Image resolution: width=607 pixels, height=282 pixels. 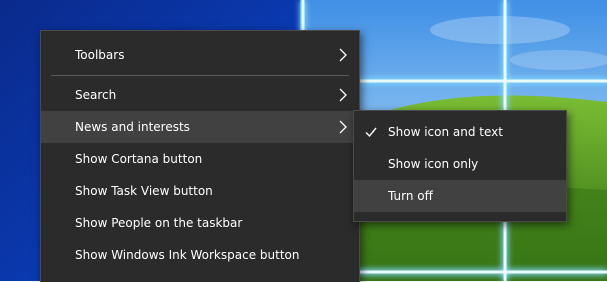 I want to click on submenu-item-show-icon-and-text: Show icon and text, so click(x=460, y=132).